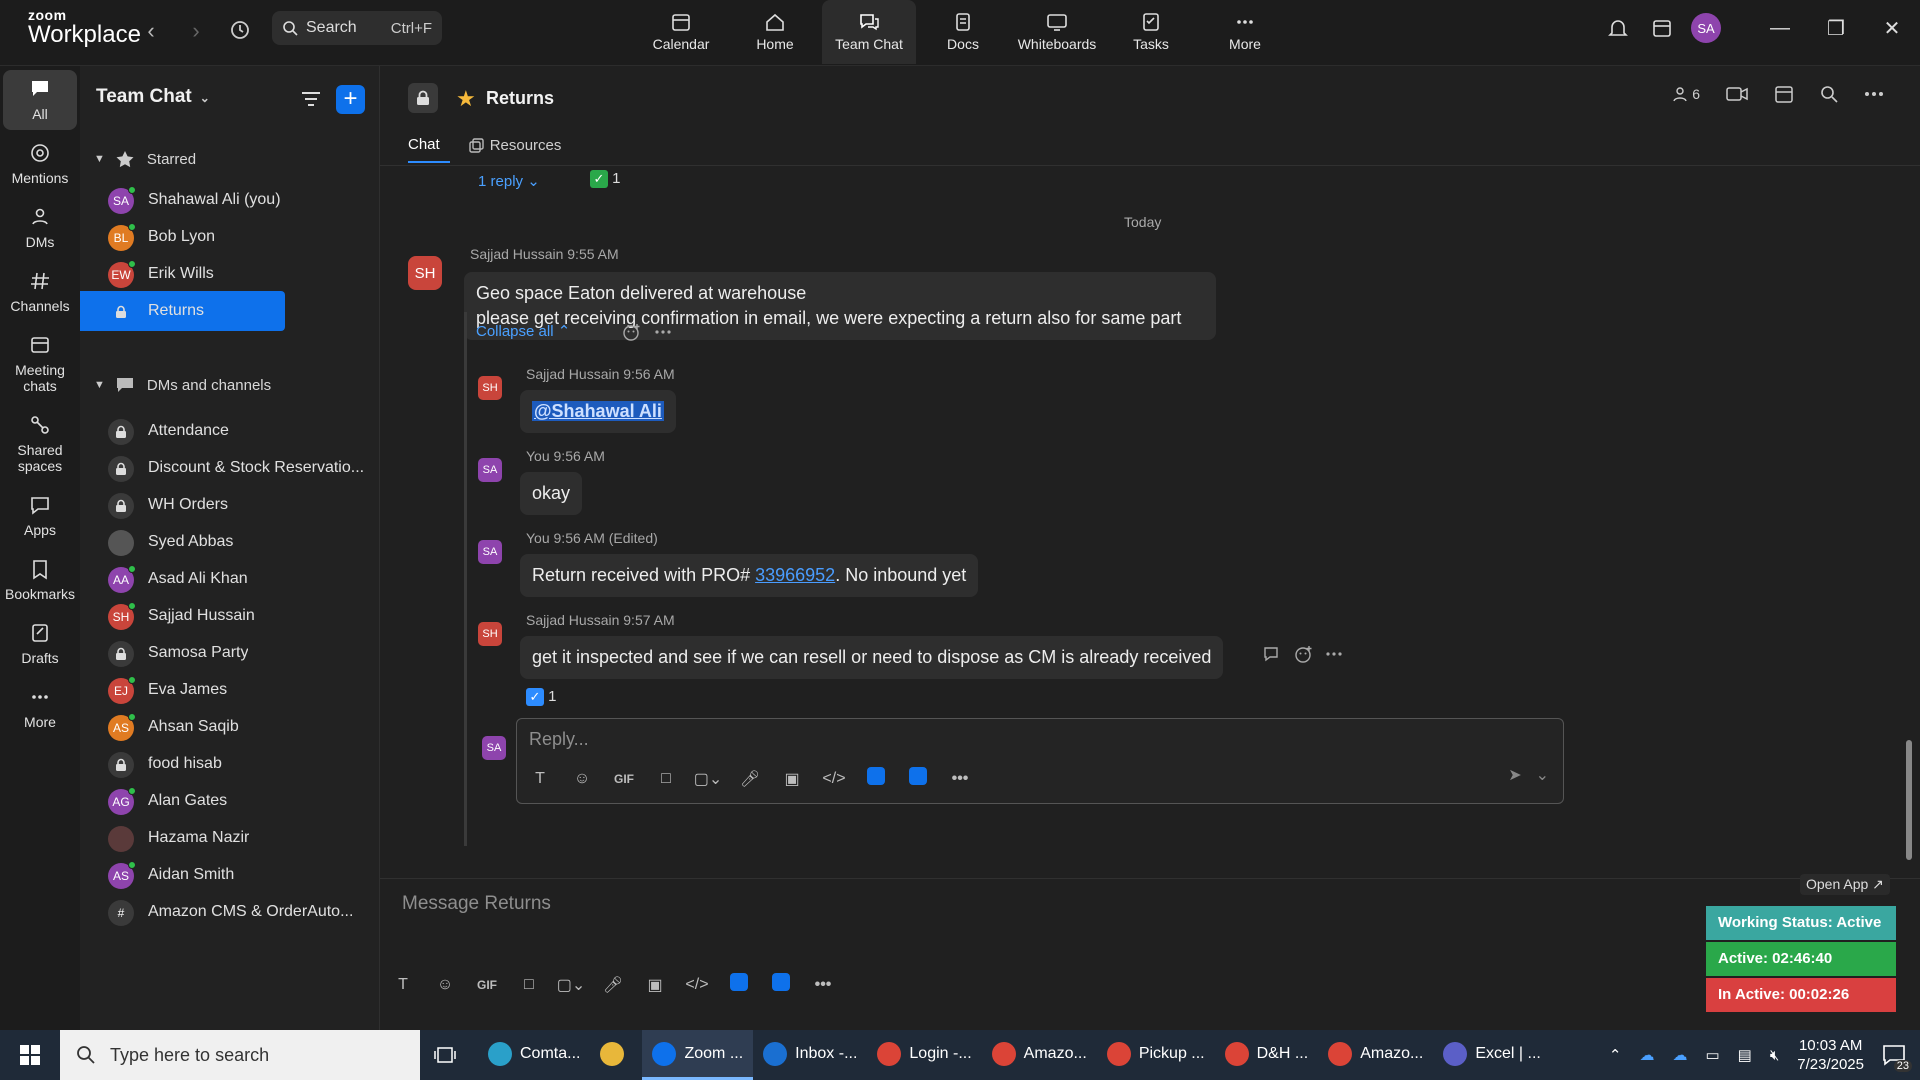 The image size is (1920, 1080). What do you see at coordinates (182, 237) in the screenshot?
I see `sidebar-item: BL Bob Lyon` at bounding box center [182, 237].